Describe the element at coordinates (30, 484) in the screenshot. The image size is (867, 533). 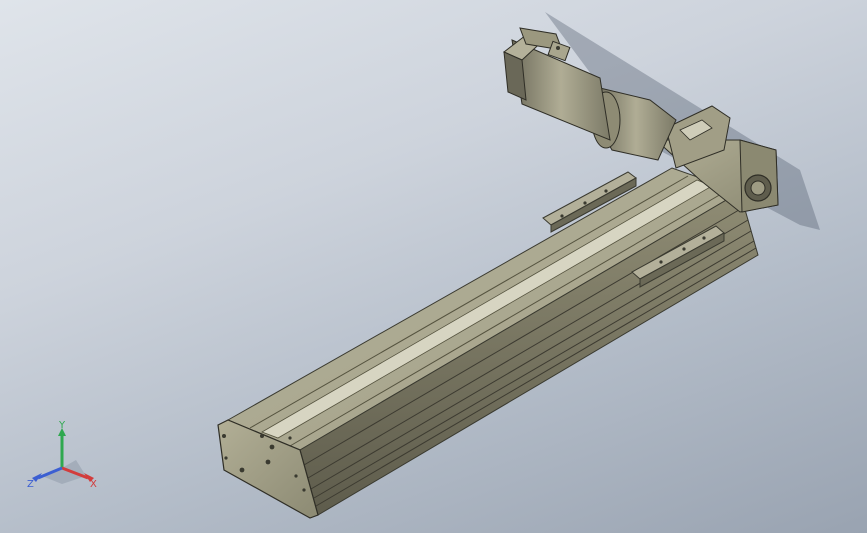
I see `z-axis-label: Z` at that location.